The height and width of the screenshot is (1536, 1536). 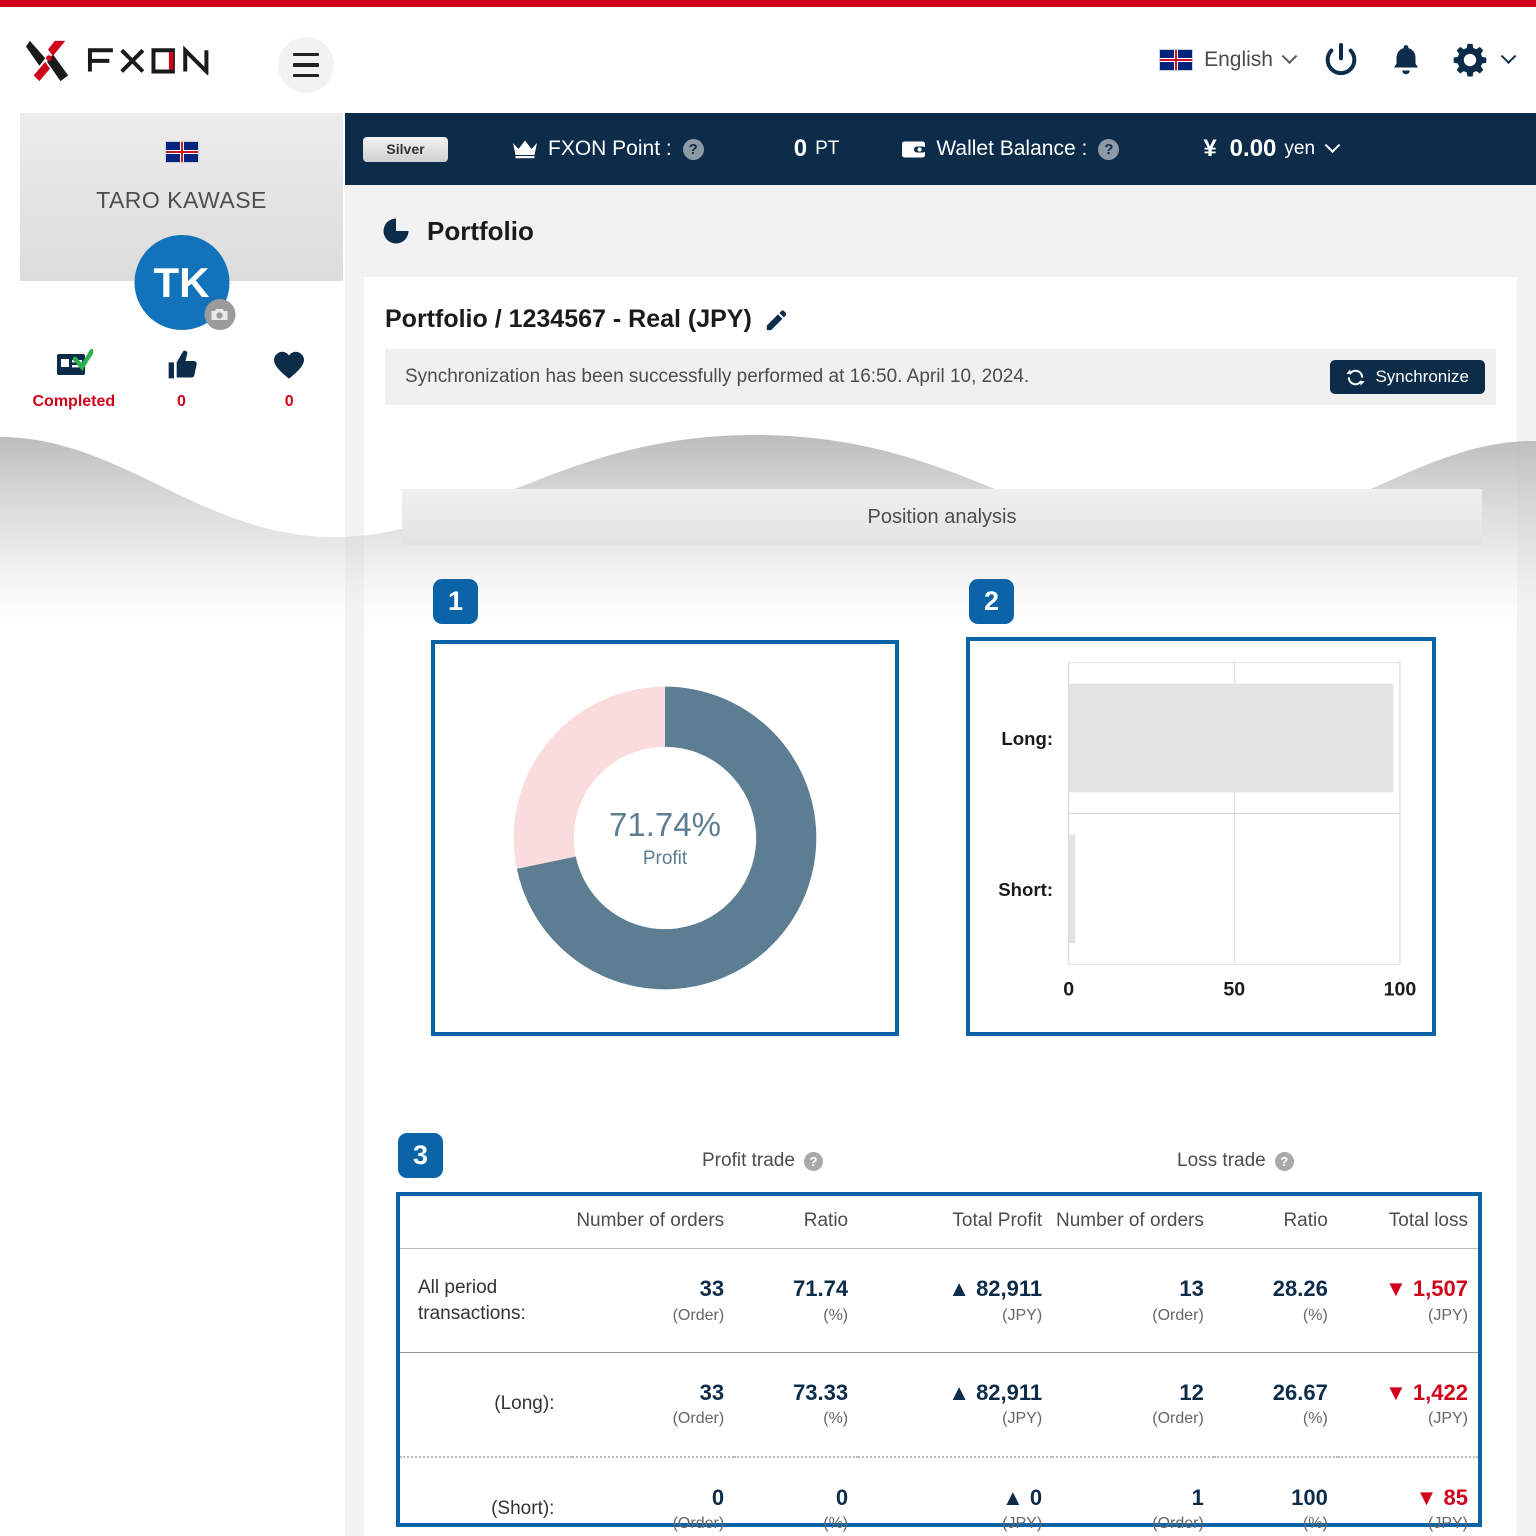 I want to click on synchronize-label: Synchronize, so click(x=1422, y=376).